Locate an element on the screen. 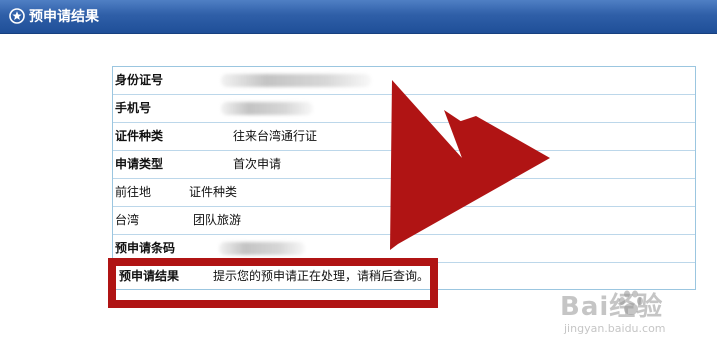 The height and width of the screenshot is (353, 717). red-arrow-annotation is located at coordinates (470, 165).